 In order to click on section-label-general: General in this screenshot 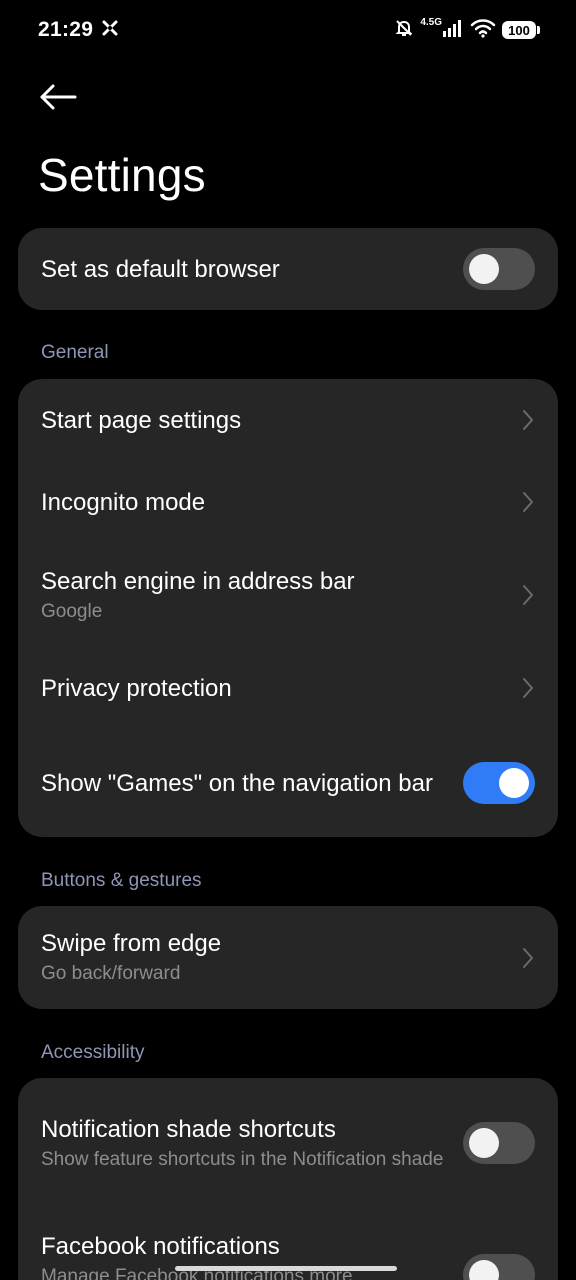, I will do `click(75, 352)`.